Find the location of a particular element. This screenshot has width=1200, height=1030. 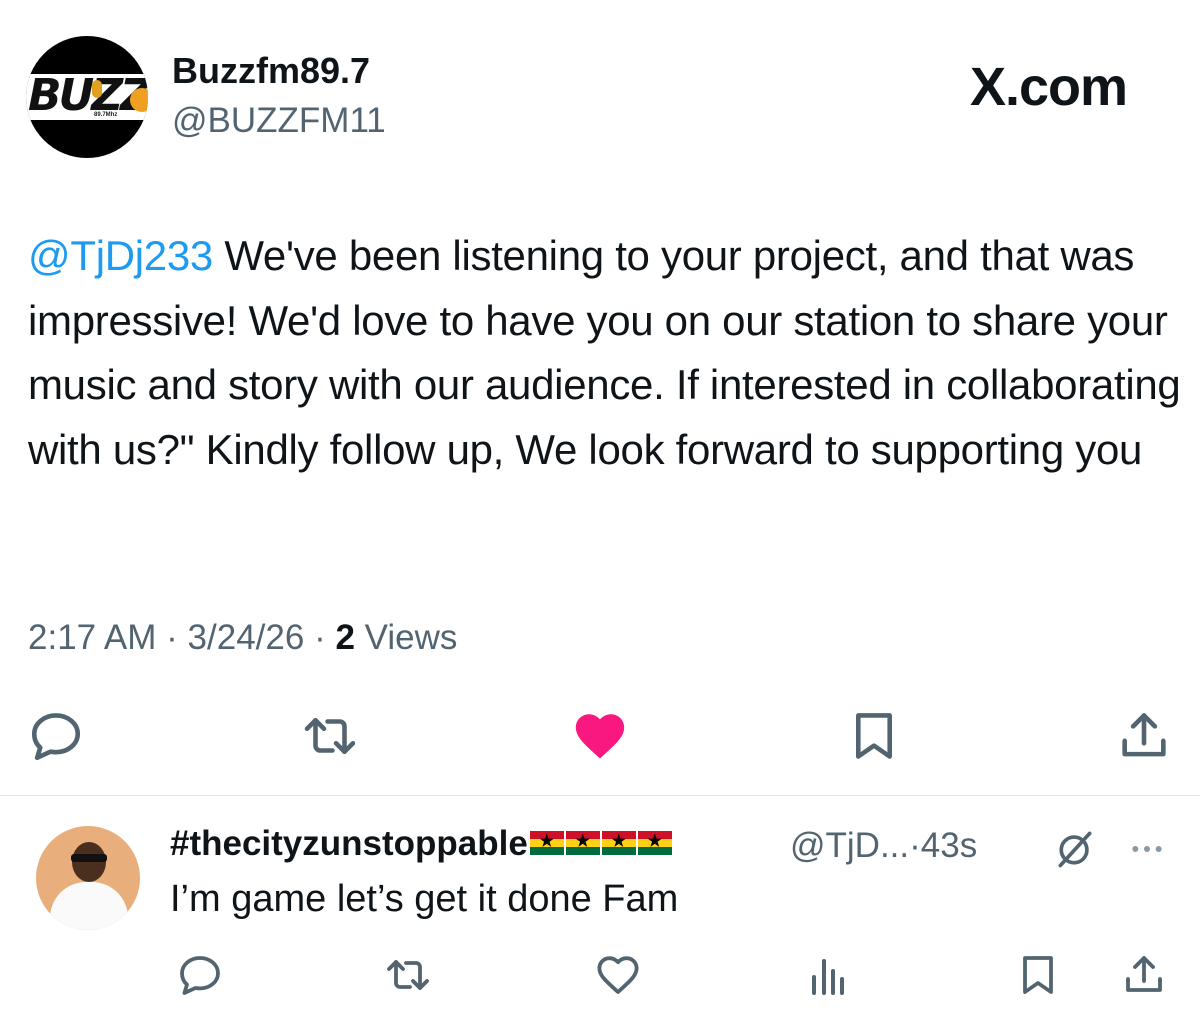

reply-button is located at coordinates (56, 736).